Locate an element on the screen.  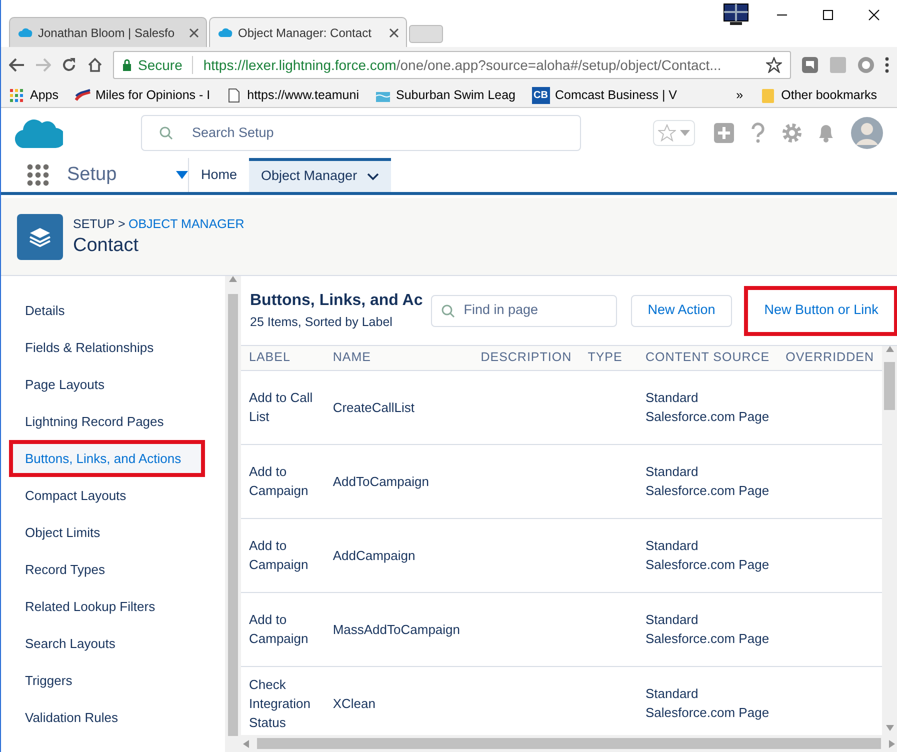
scroll-up-icon is located at coordinates (890, 349).